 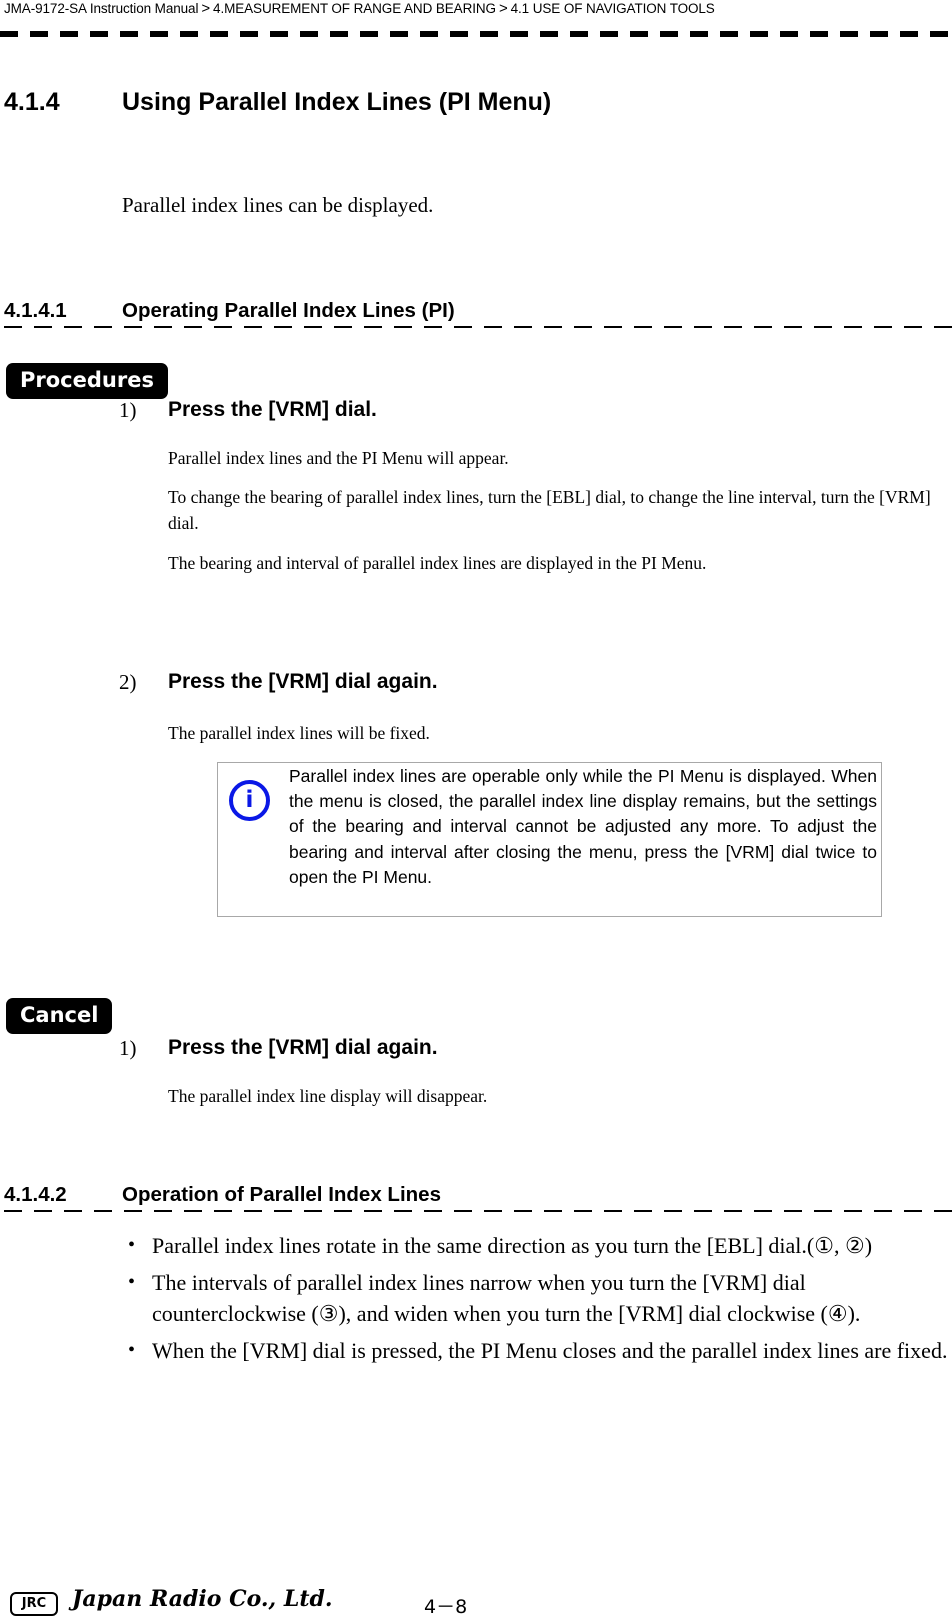 I want to click on breadcrumb-chapter: 4.MEASUREMENT OF RANGE AND BEARING, so click(x=354, y=8).